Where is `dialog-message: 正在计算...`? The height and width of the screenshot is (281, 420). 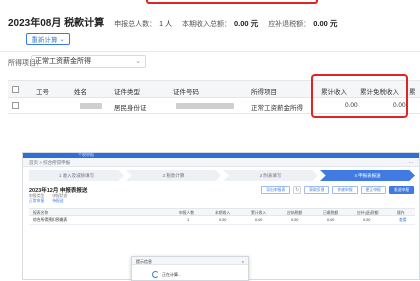
dialog-message: 正在计算... is located at coordinates (172, 274).